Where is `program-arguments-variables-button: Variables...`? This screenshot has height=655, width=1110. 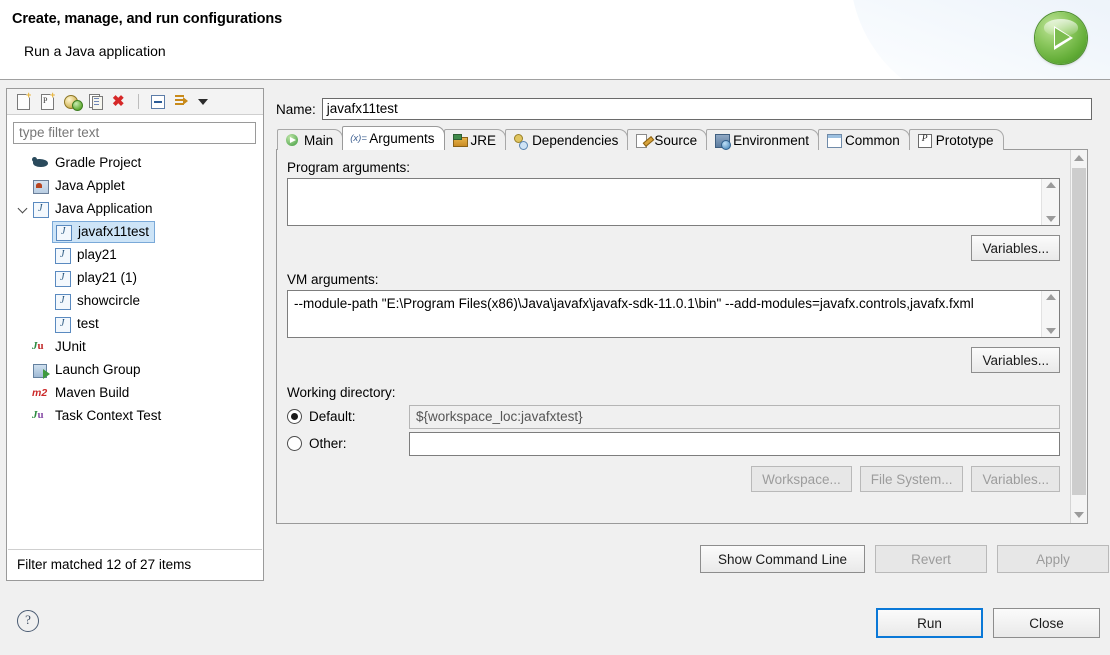 program-arguments-variables-button: Variables... is located at coordinates (1015, 248).